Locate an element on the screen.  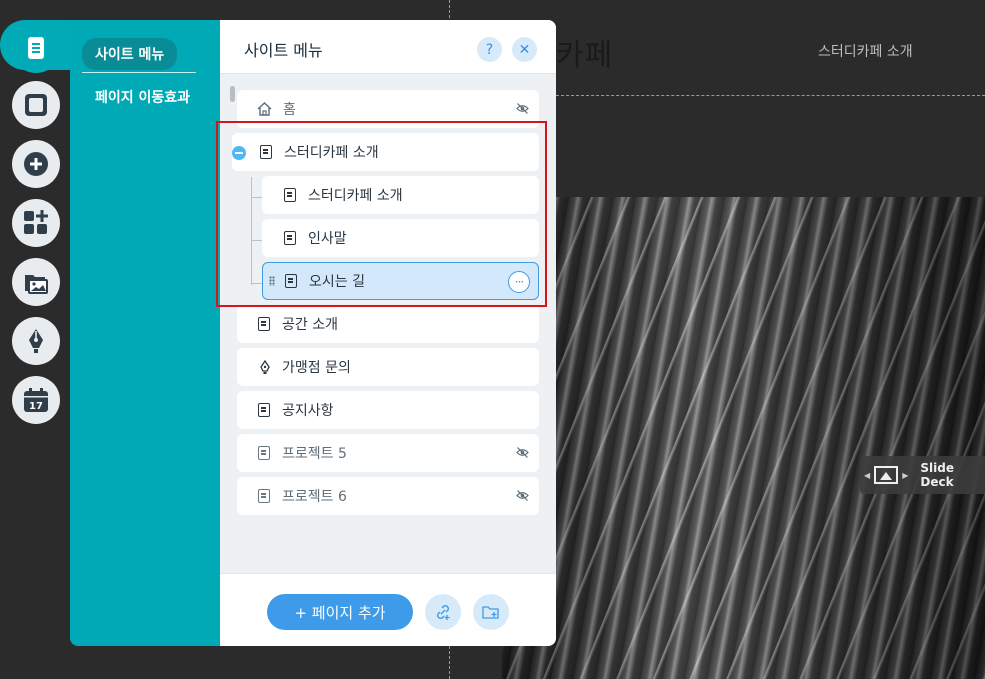
teal-item-page-transitions: 페이지 이동효과 is located at coordinates (142, 97).